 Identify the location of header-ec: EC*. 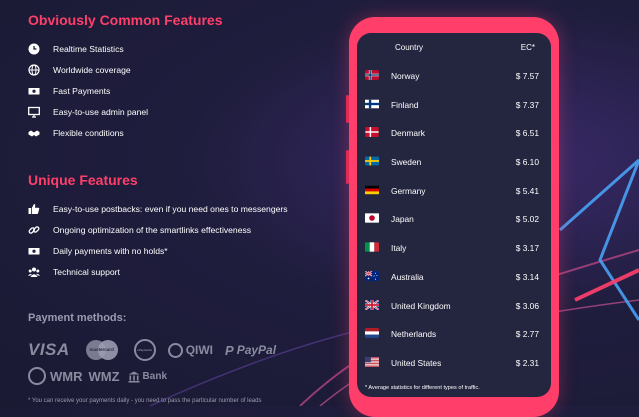
(527, 47).